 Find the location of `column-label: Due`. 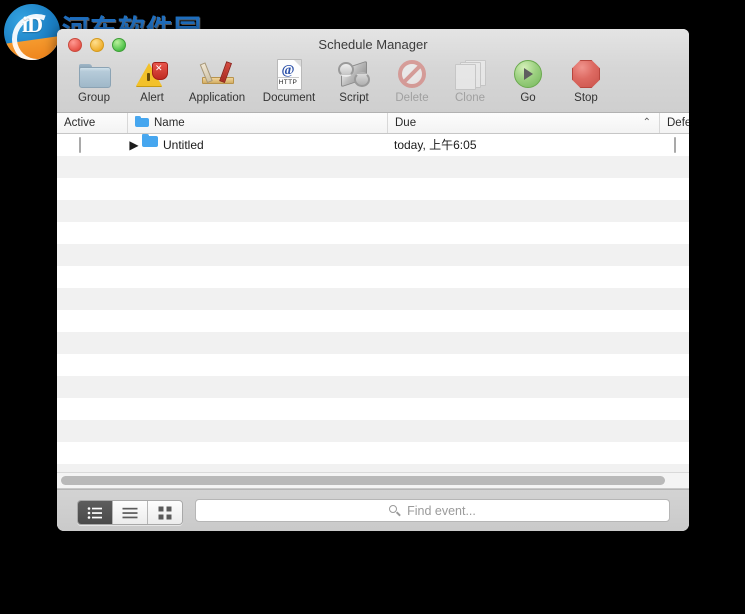

column-label: Due is located at coordinates (406, 123).